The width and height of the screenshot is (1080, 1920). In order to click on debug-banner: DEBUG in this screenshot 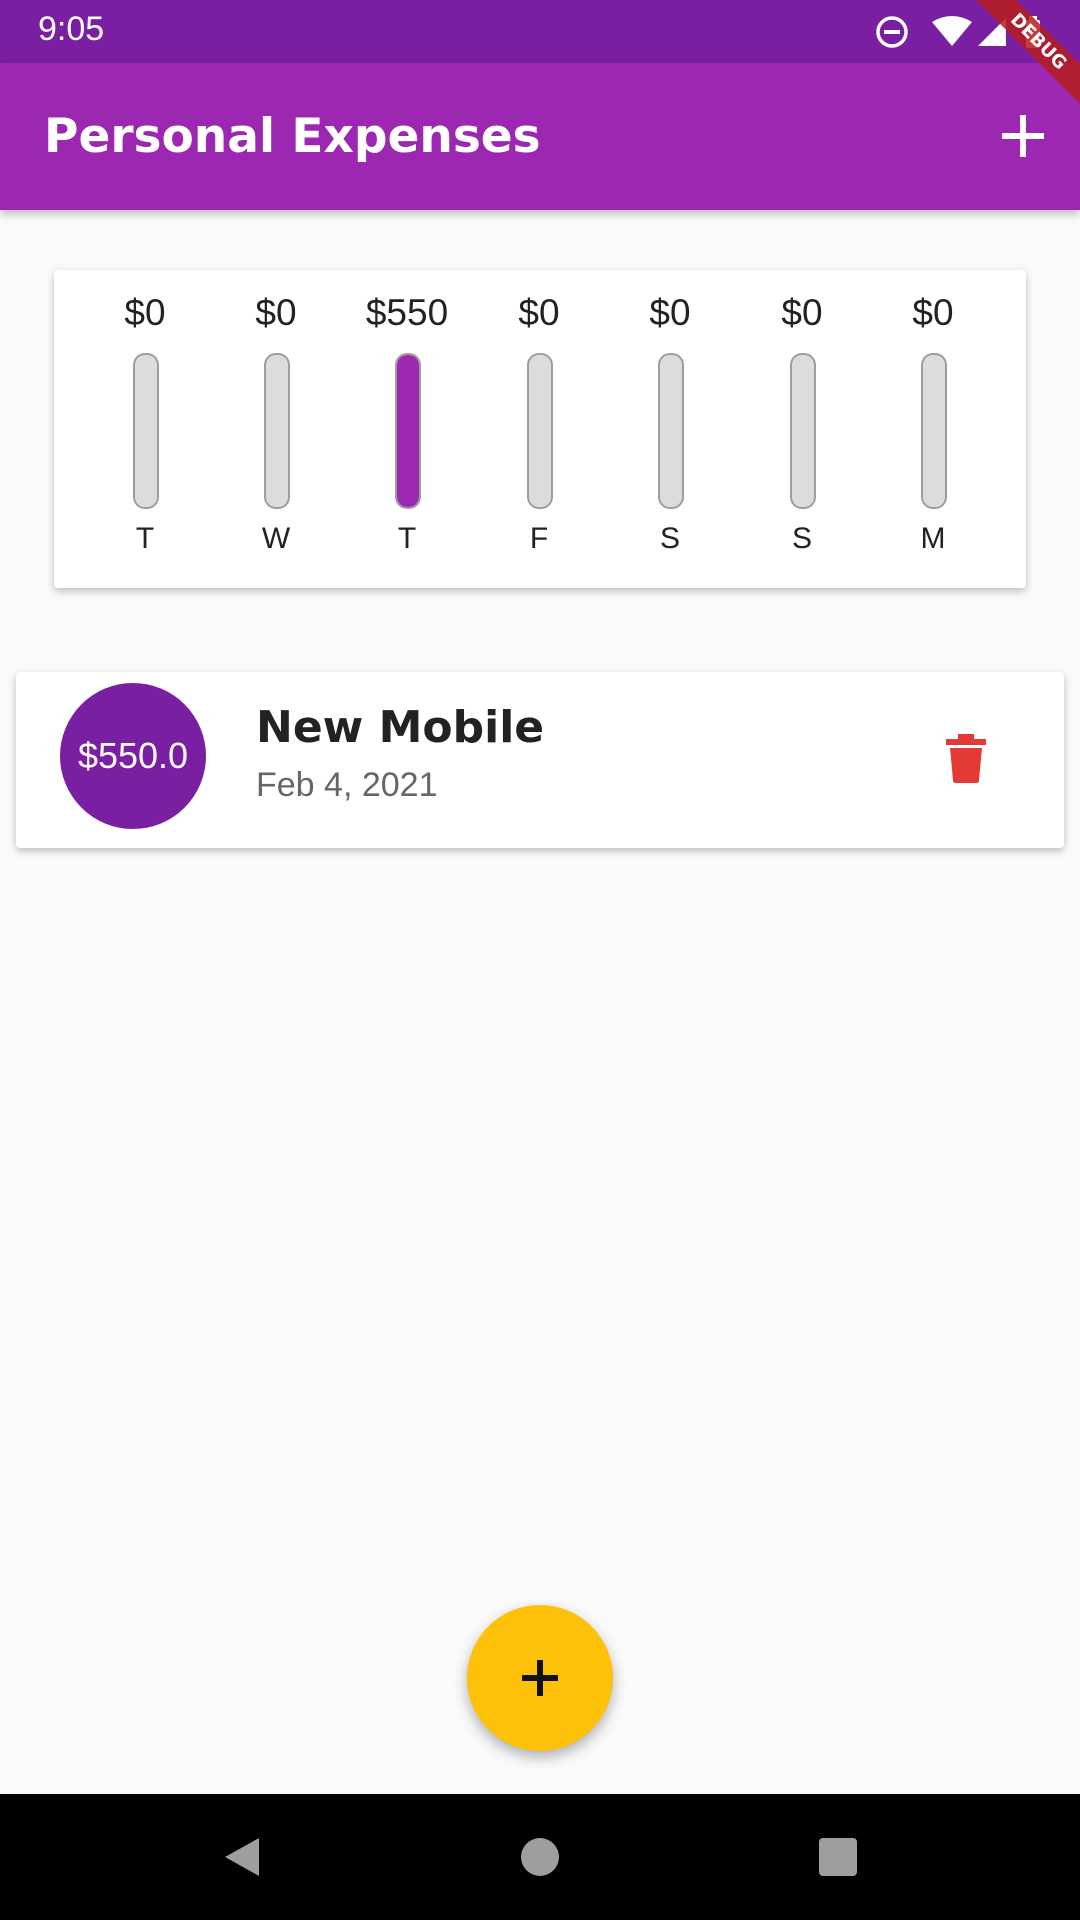, I will do `click(1025, 55)`.